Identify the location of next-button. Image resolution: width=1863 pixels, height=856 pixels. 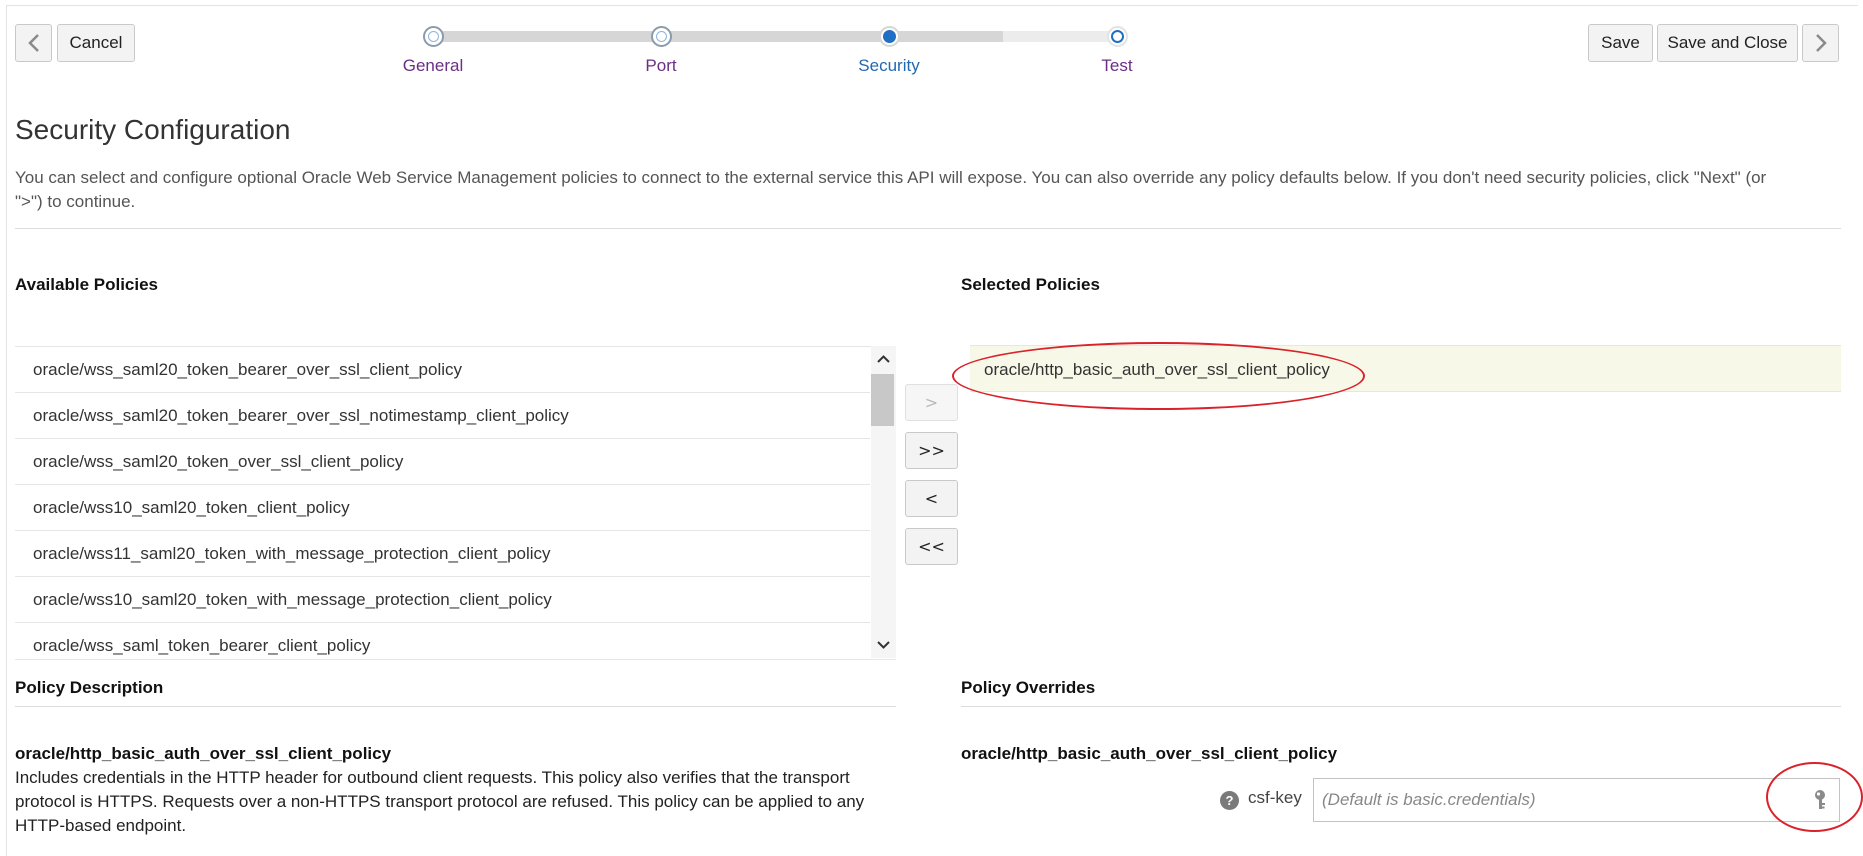
(1820, 43).